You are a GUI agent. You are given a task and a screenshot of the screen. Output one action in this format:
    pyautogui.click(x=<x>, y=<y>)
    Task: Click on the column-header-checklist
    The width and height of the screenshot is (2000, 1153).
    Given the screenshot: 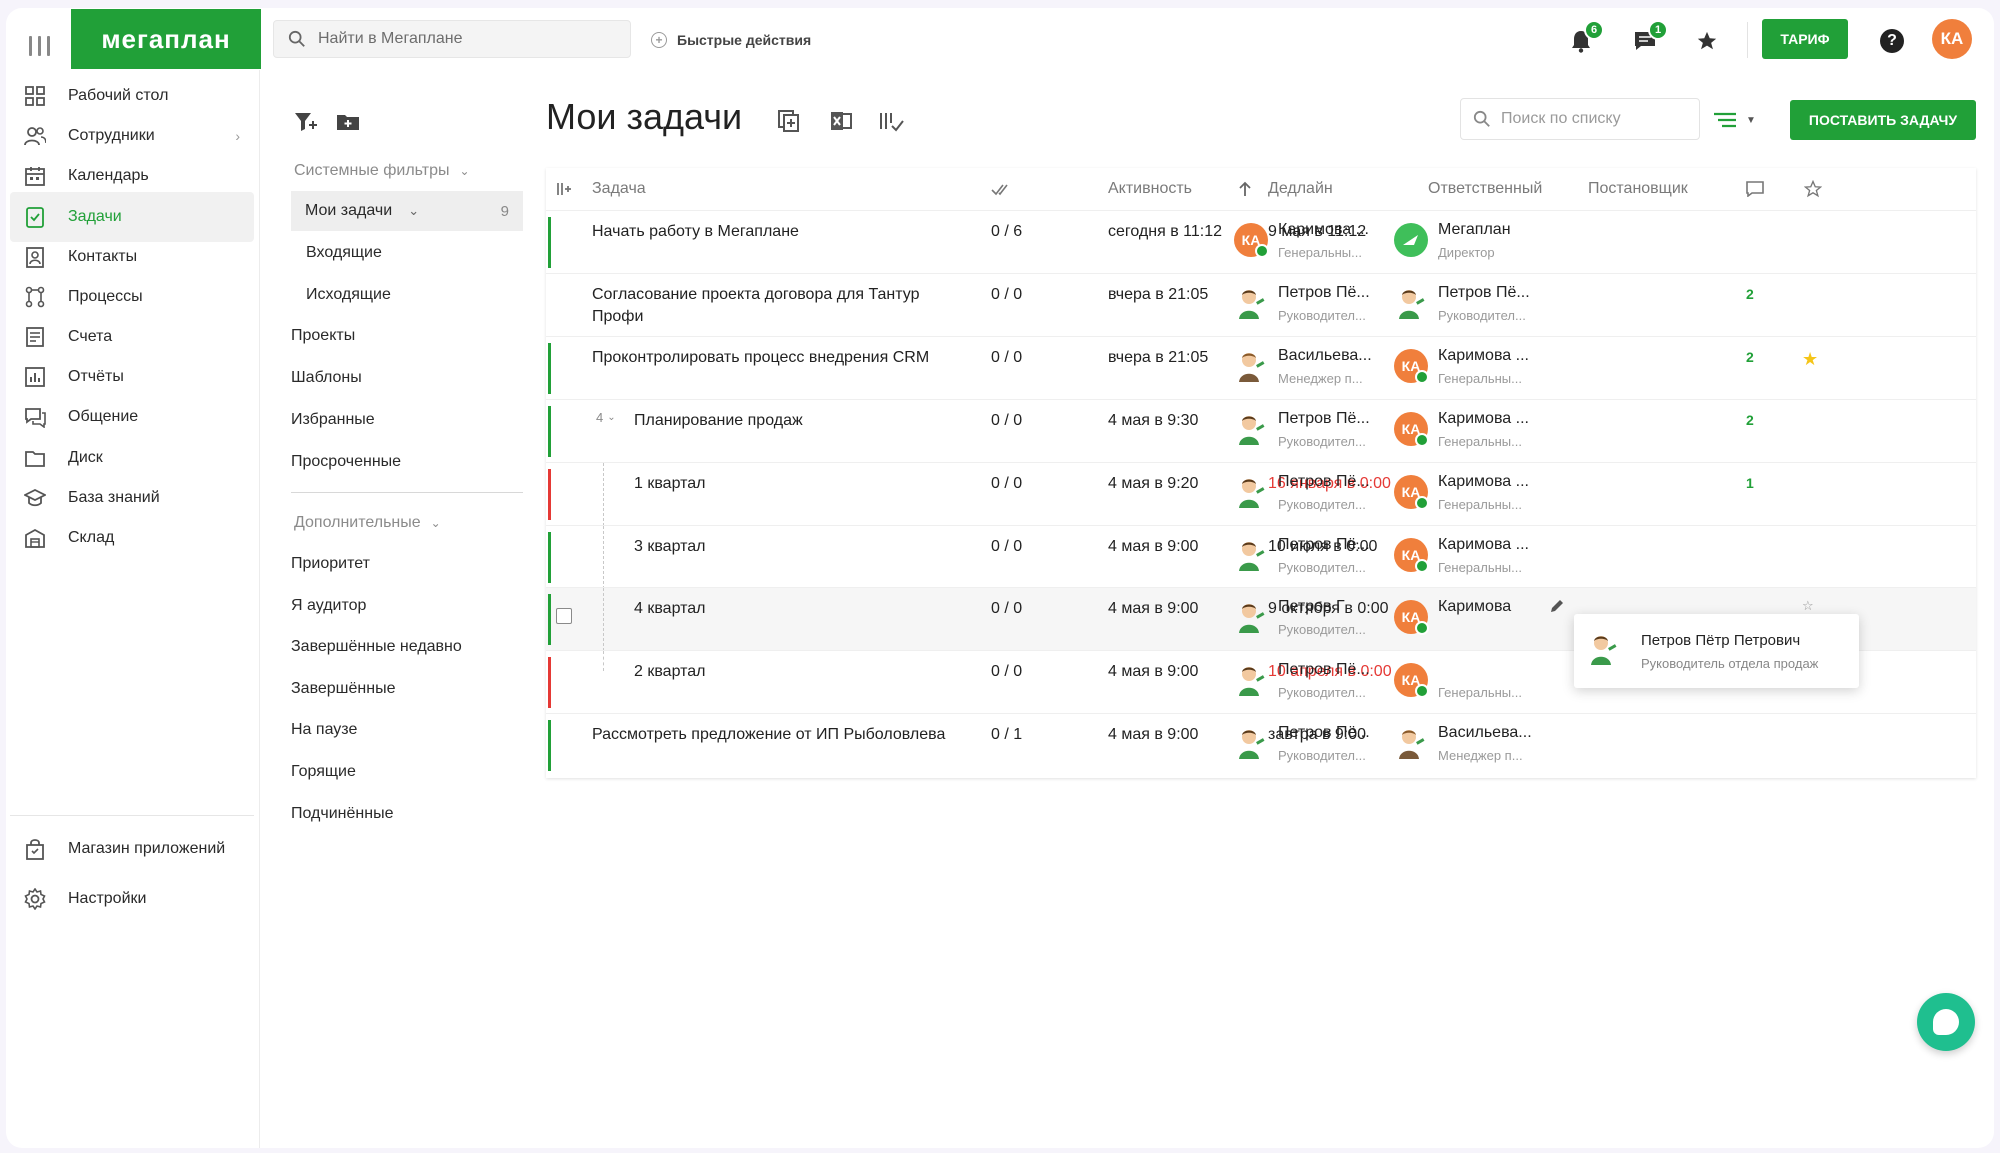 What is the action you would take?
    pyautogui.click(x=1001, y=189)
    